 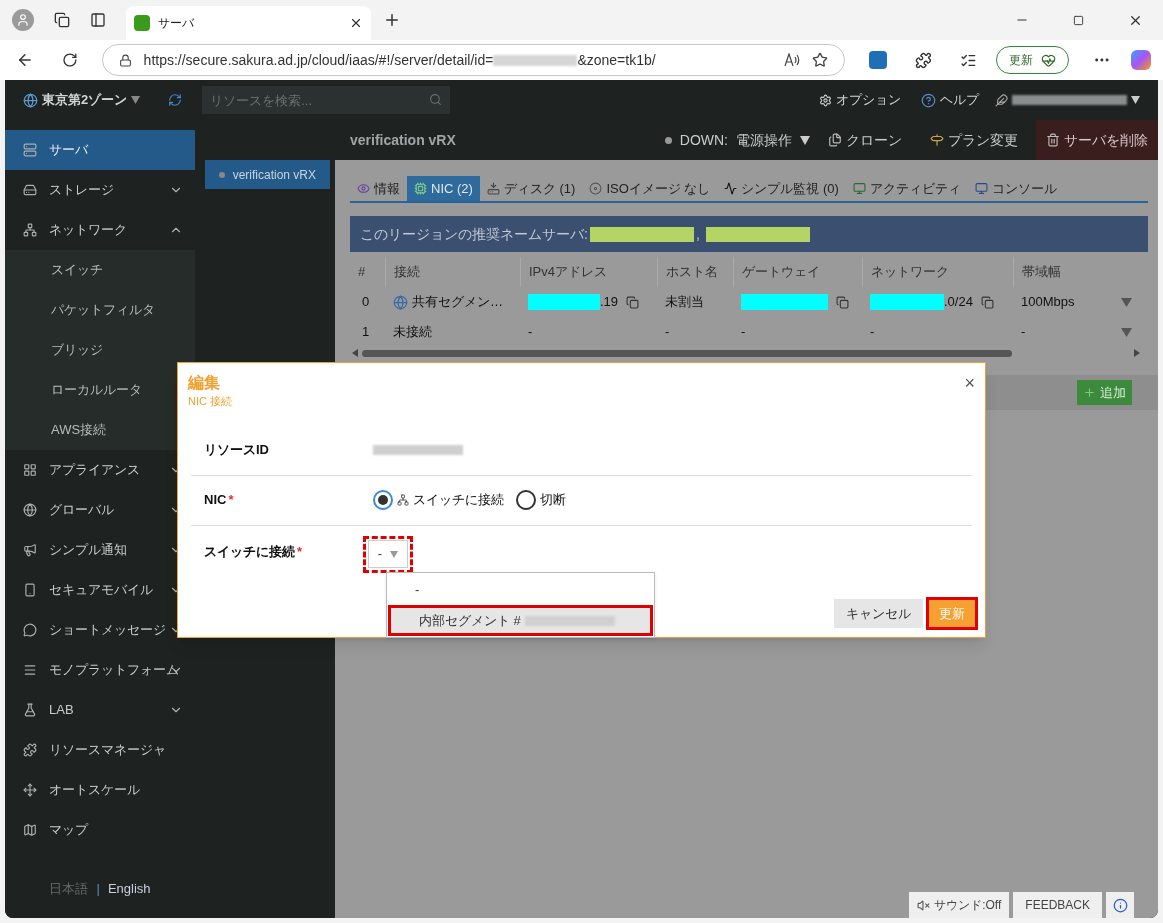 I want to click on sidebar-item: グローバル, so click(x=100, y=510).